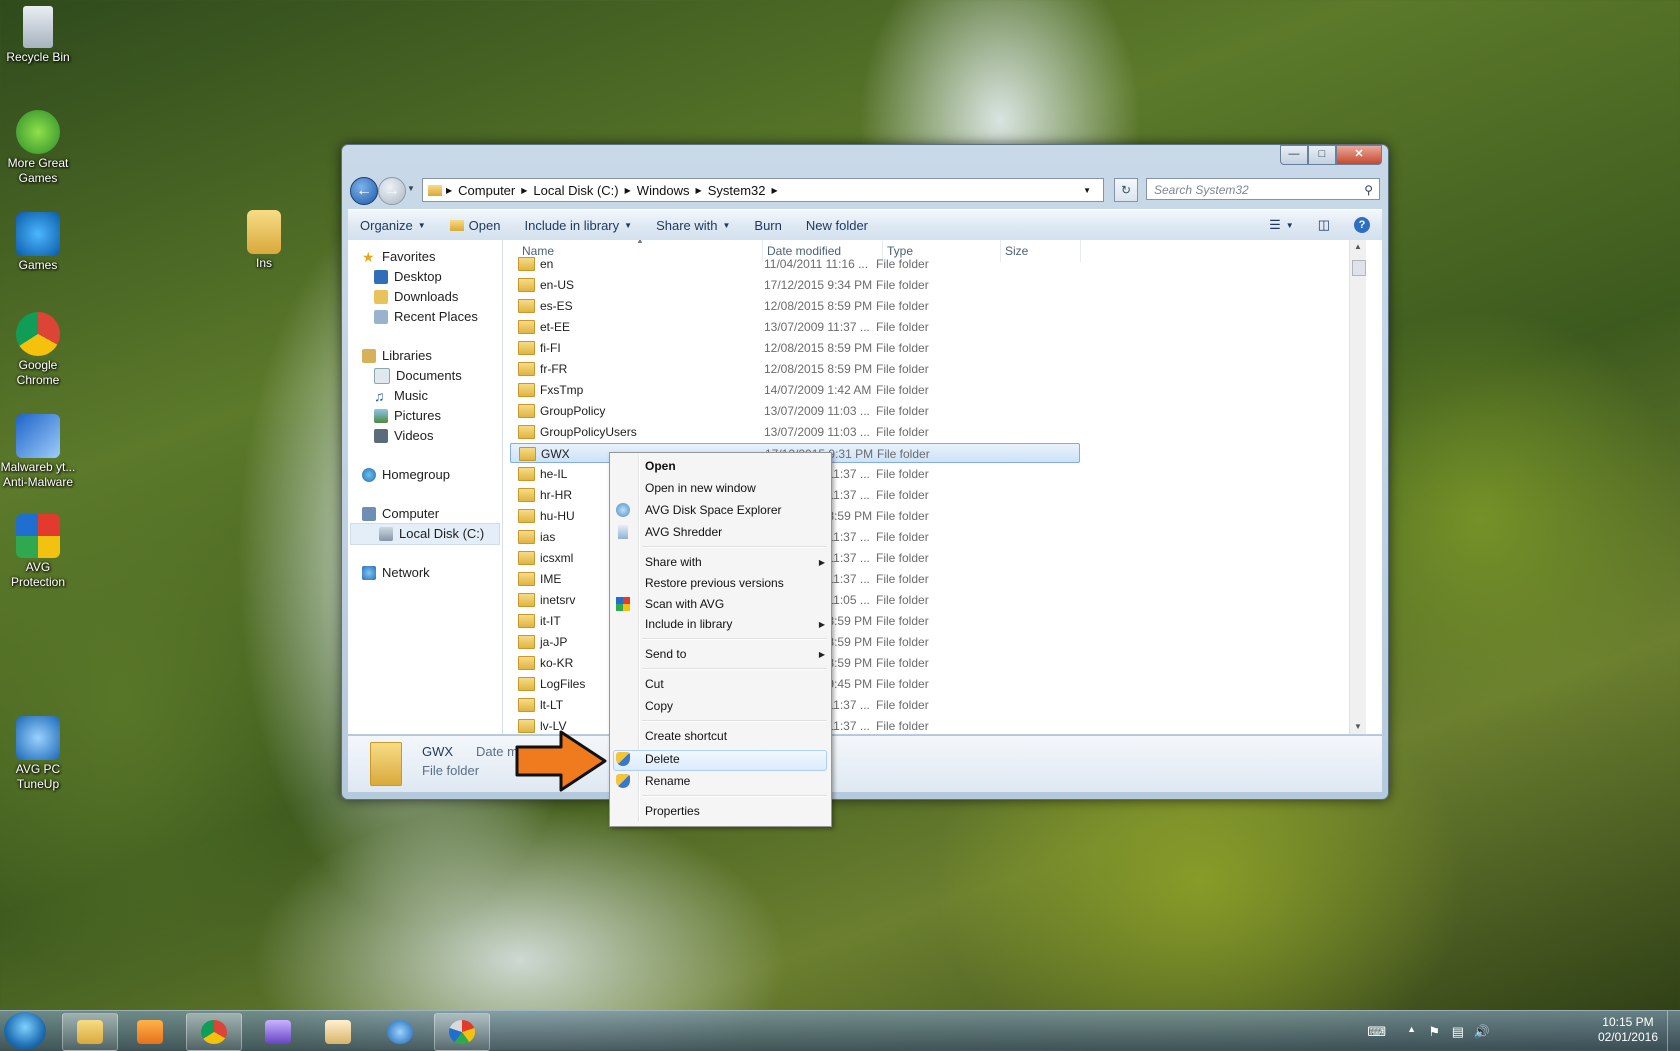 Image resolution: width=1680 pixels, height=1051 pixels. I want to click on breadcrumb-windows: Windows, so click(663, 190).